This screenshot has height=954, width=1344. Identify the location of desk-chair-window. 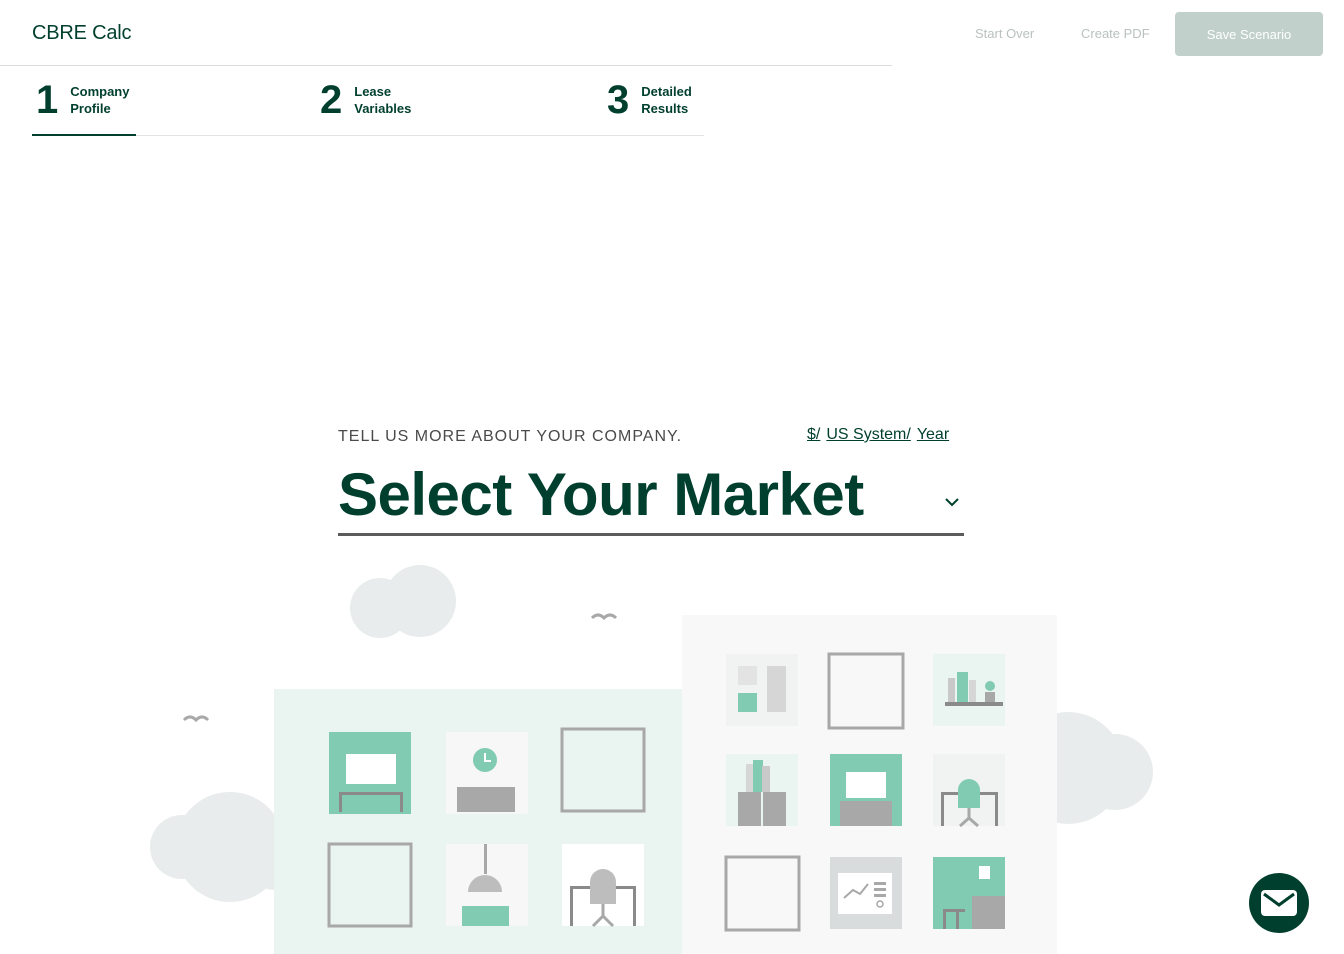
(969, 791).